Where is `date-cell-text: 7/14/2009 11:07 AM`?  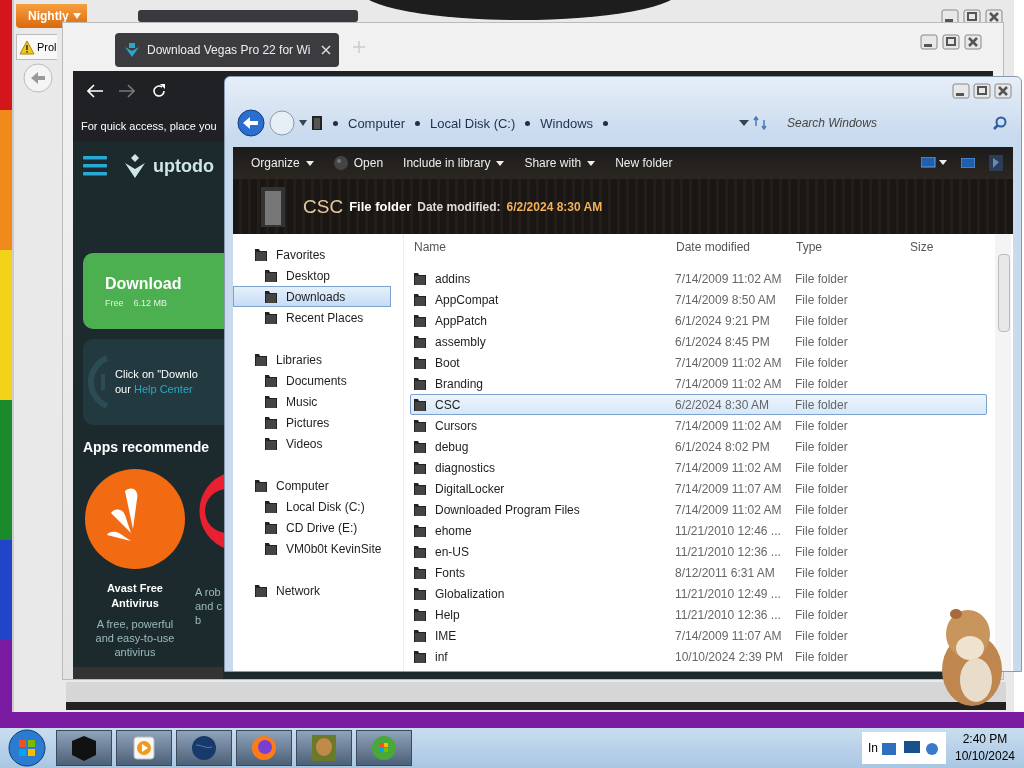
date-cell-text: 7/14/2009 11:07 AM is located at coordinates (729, 488).